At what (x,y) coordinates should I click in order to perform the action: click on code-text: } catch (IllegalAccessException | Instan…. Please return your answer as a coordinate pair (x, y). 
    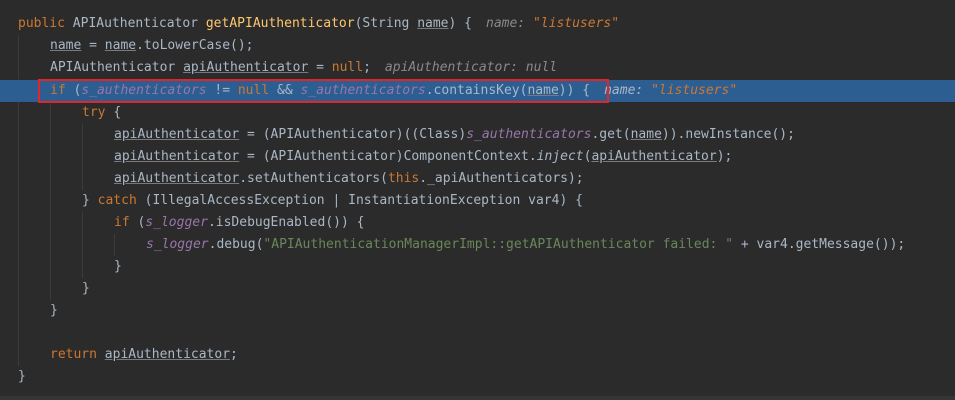
    Looking at the image, I should click on (332, 201).